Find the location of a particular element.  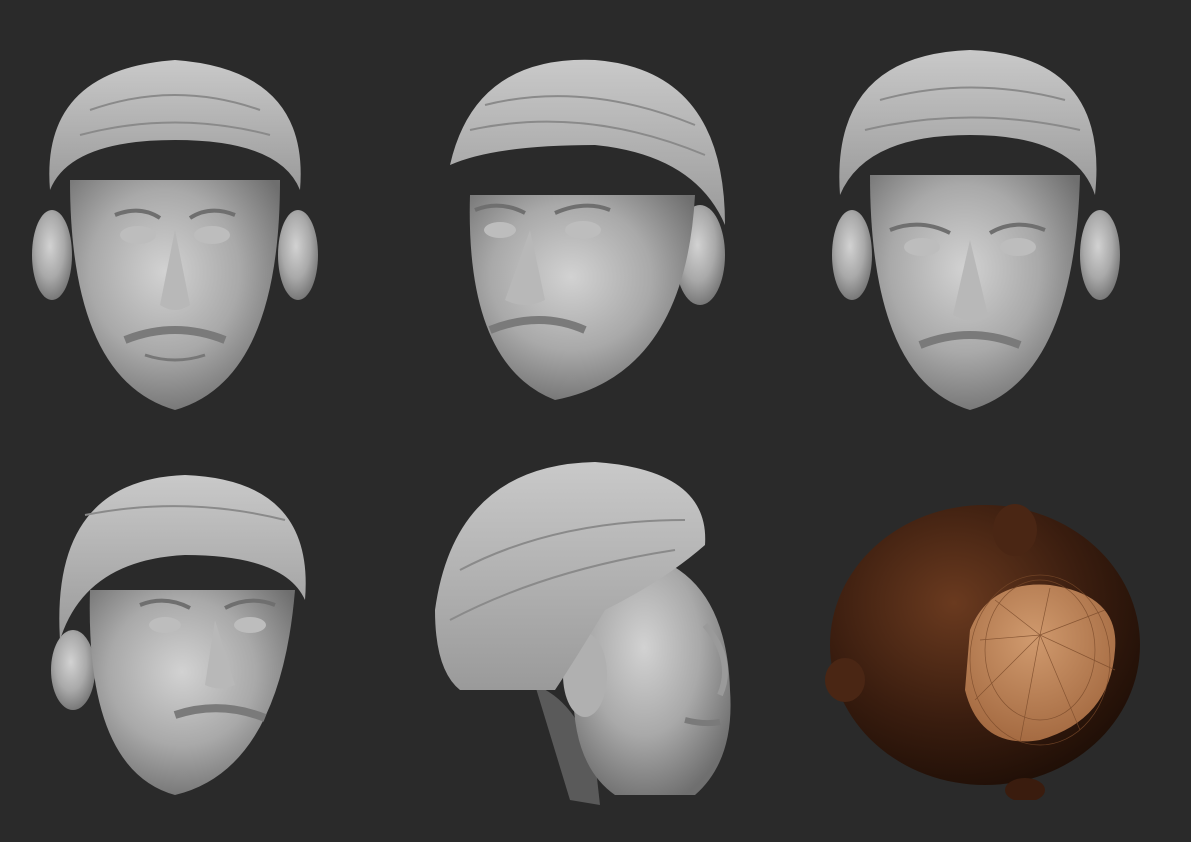

render-three-quarter-low is located at coordinates (177, 635).